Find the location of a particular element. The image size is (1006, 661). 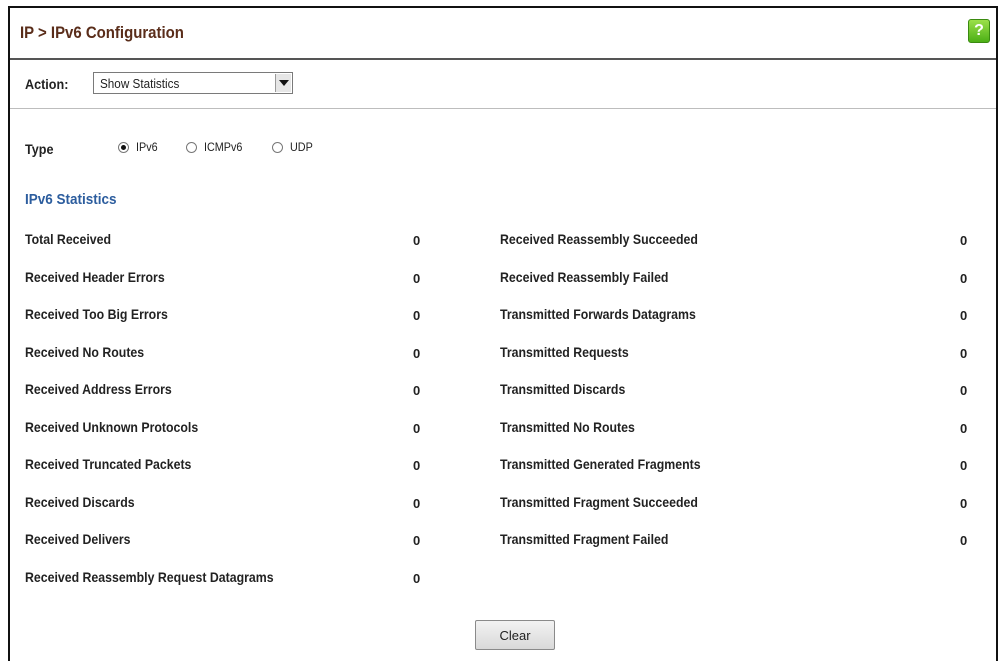

stat-label: Received Unknown Protocols is located at coordinates (112, 427).